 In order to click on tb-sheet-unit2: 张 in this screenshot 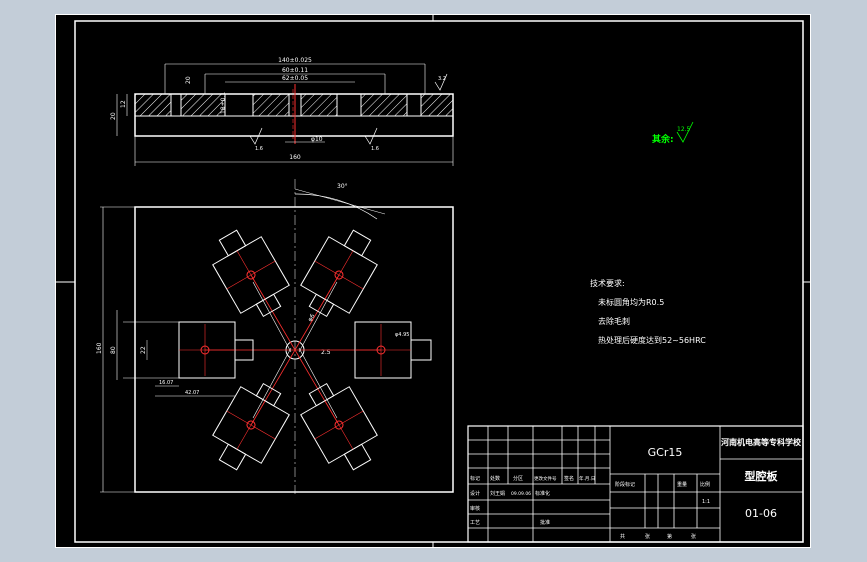, I will do `click(693, 536)`.